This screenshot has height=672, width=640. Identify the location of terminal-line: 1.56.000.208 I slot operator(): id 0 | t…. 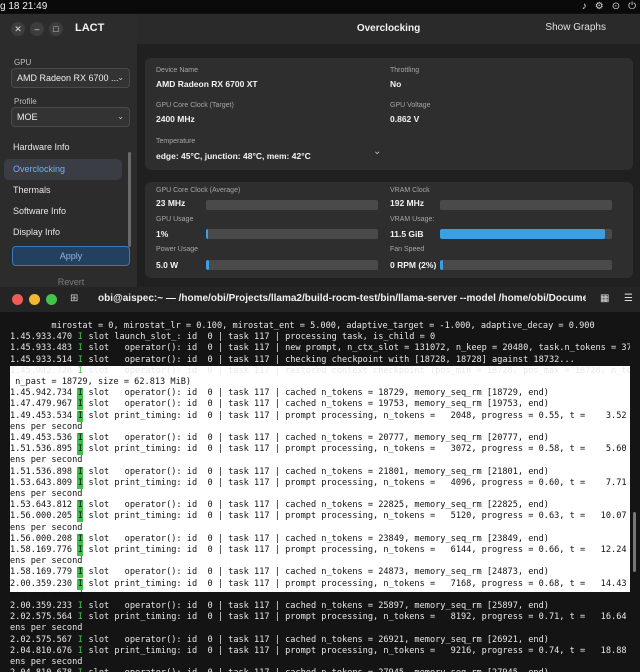
(320, 539).